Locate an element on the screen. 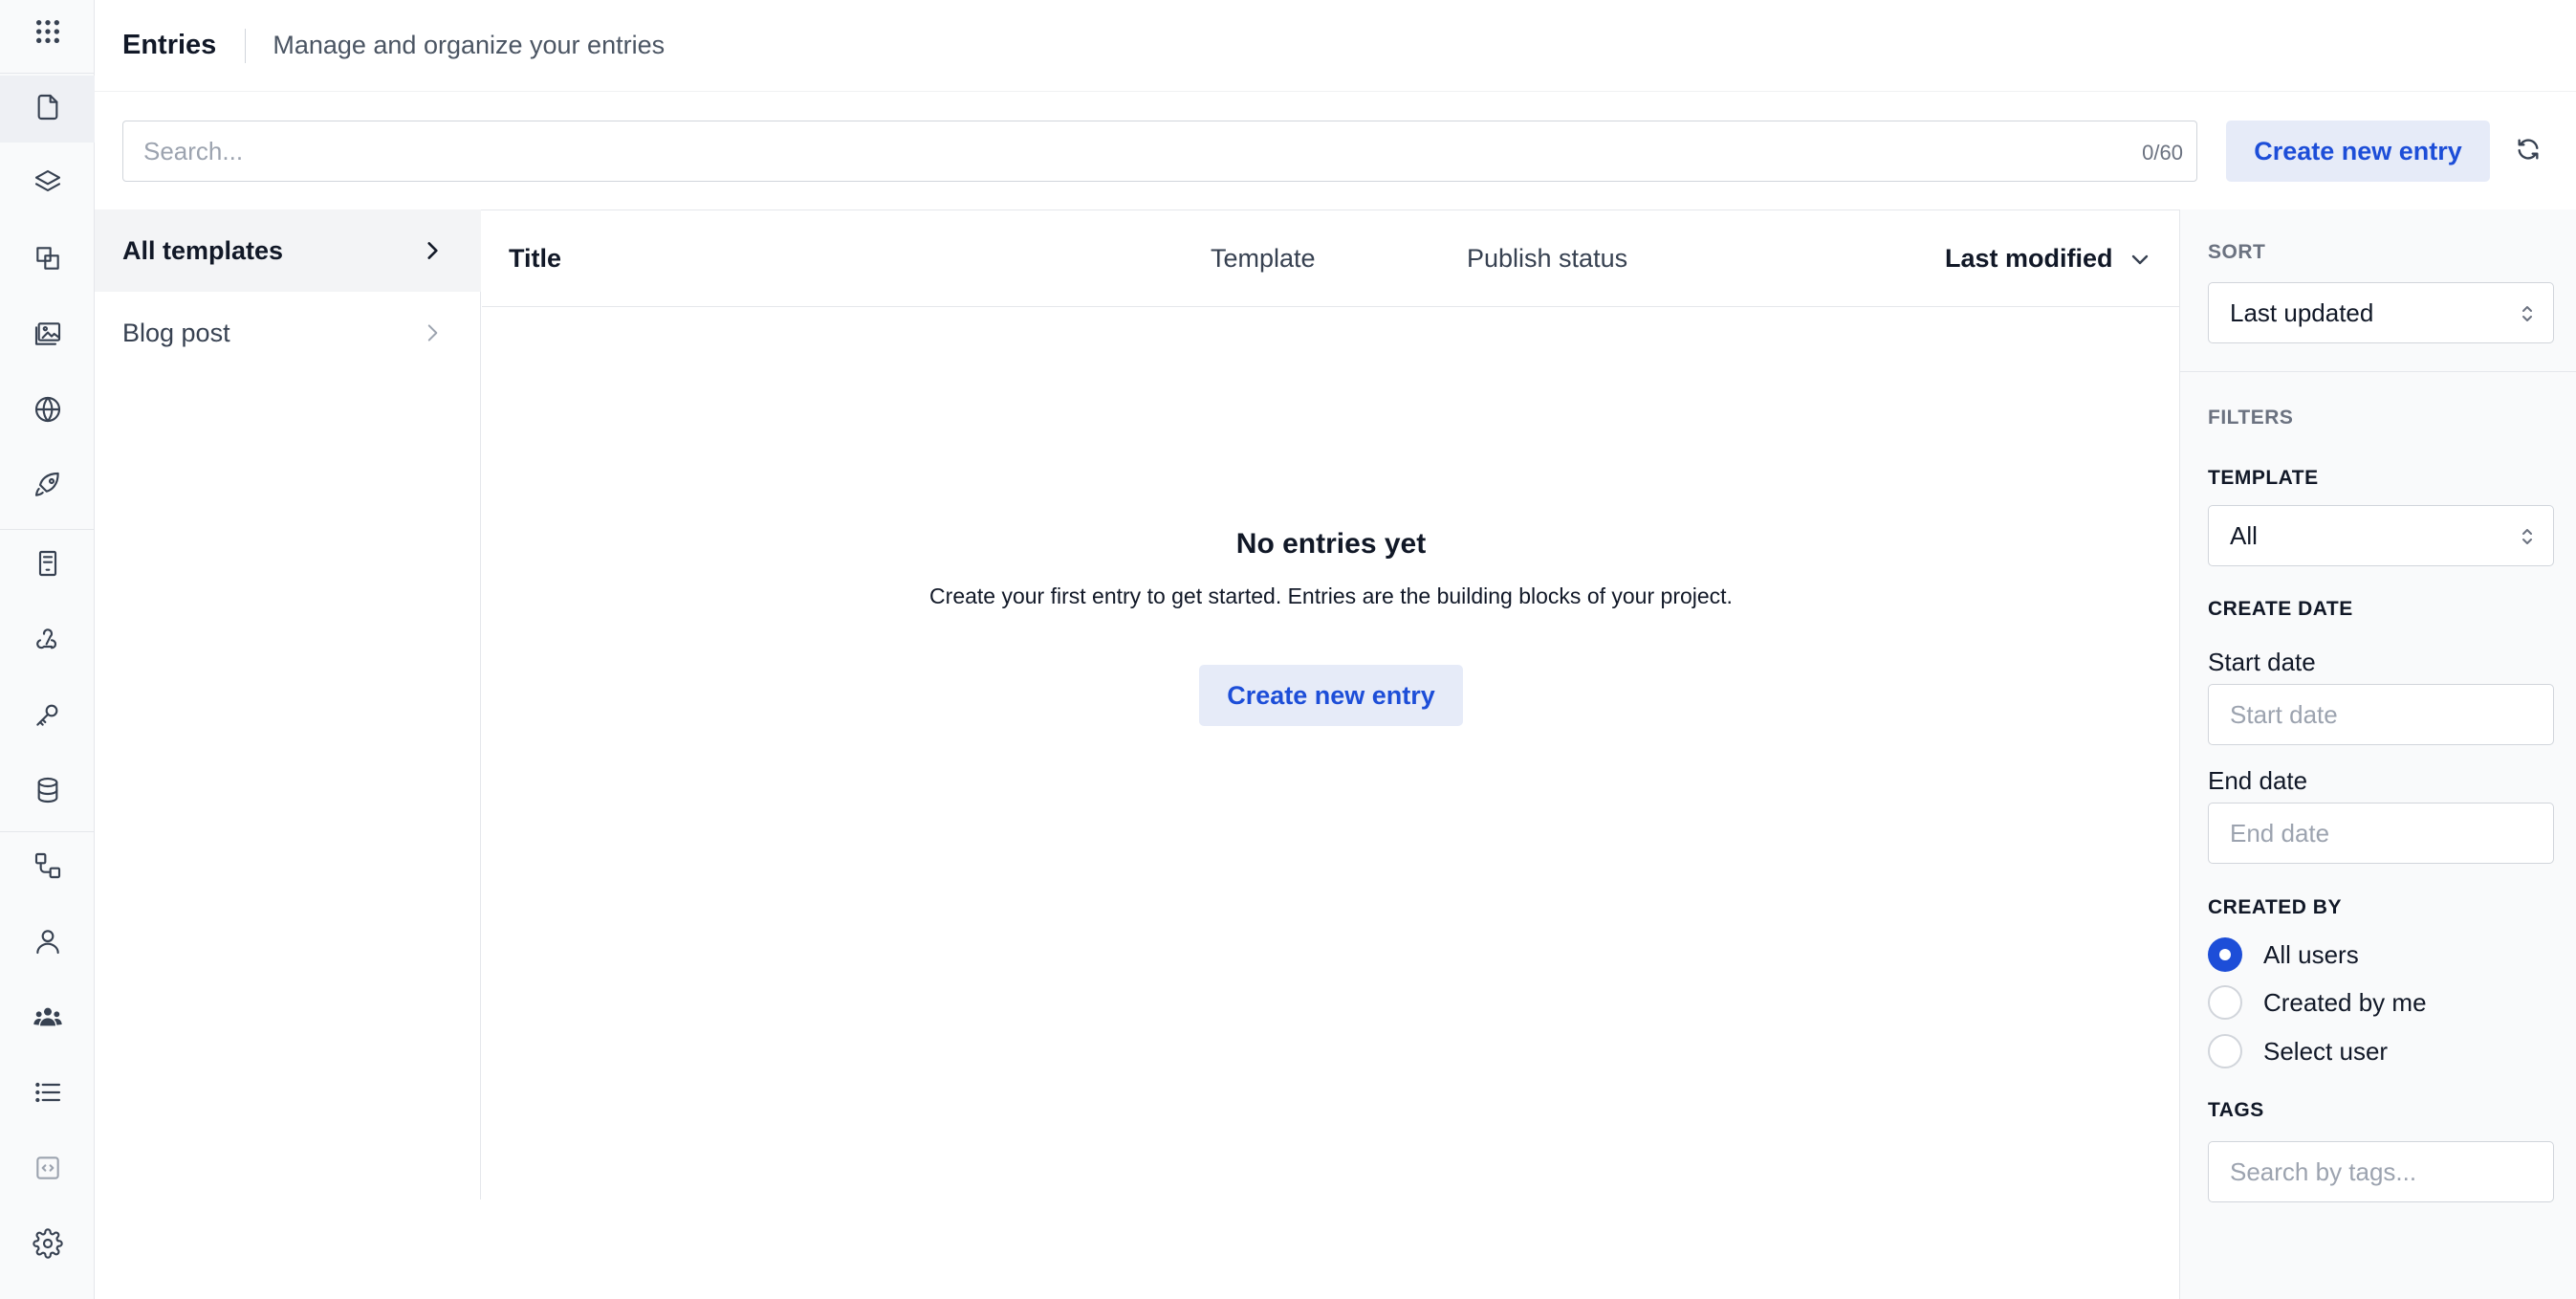 This screenshot has width=2576, height=1299. created-by-label: CREATED BY is located at coordinates (2275, 907).